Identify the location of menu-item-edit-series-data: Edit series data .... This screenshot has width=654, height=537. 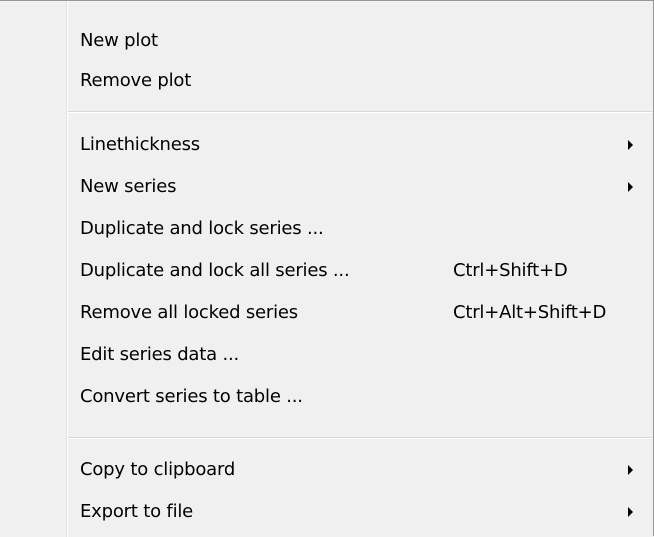
(360, 355).